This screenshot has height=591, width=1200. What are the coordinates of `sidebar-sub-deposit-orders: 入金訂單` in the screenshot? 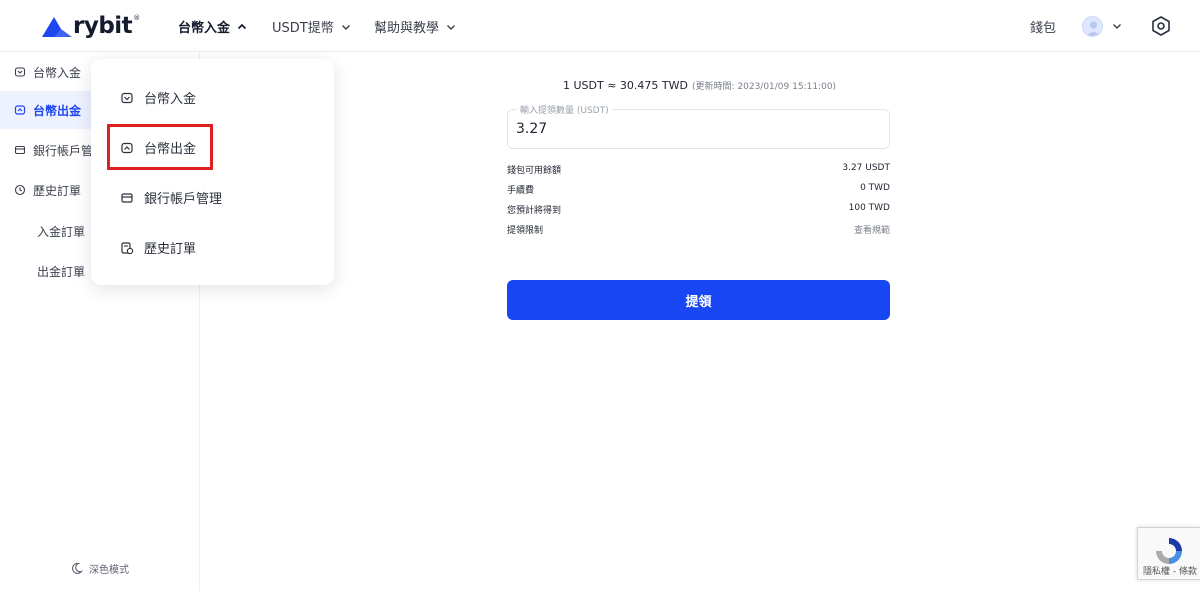 It's located at (61, 231).